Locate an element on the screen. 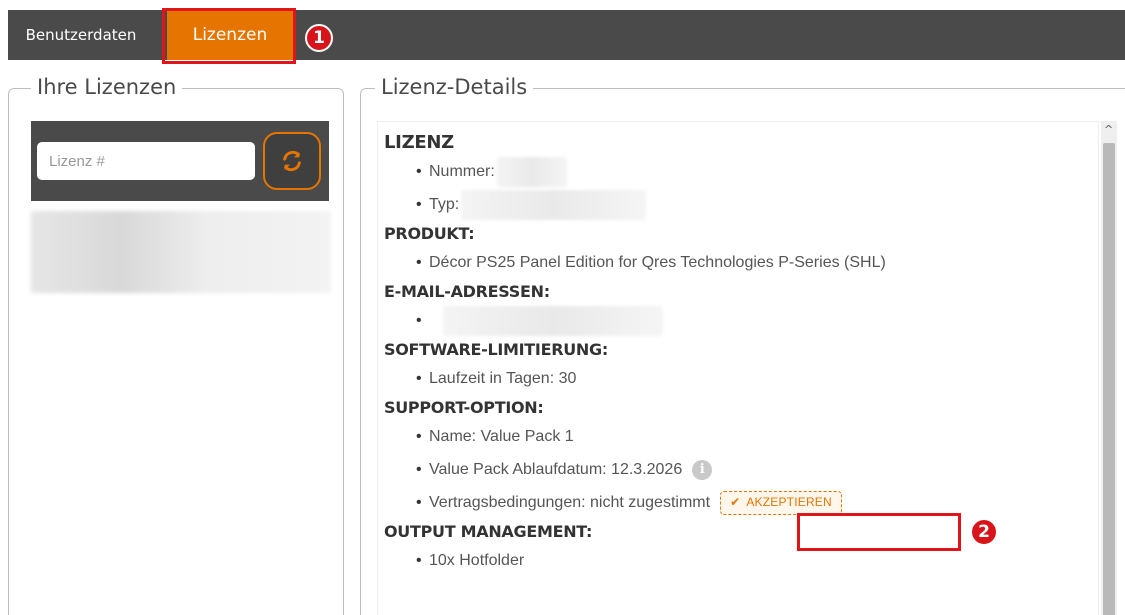 The width and height of the screenshot is (1125, 615). refresh-button is located at coordinates (292, 161).